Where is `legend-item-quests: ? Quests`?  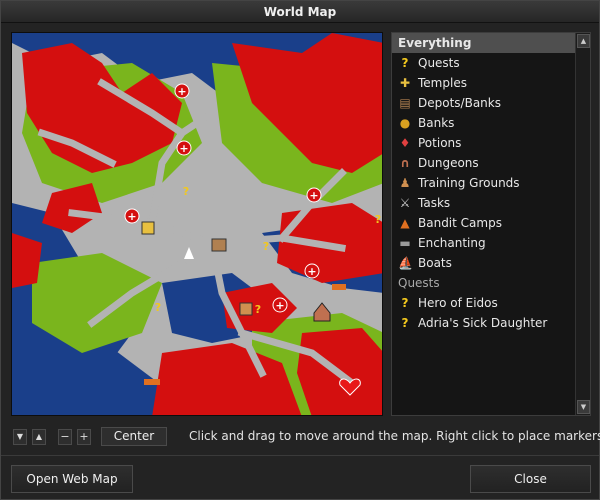 legend-item-quests: ? Quests is located at coordinates (484, 63).